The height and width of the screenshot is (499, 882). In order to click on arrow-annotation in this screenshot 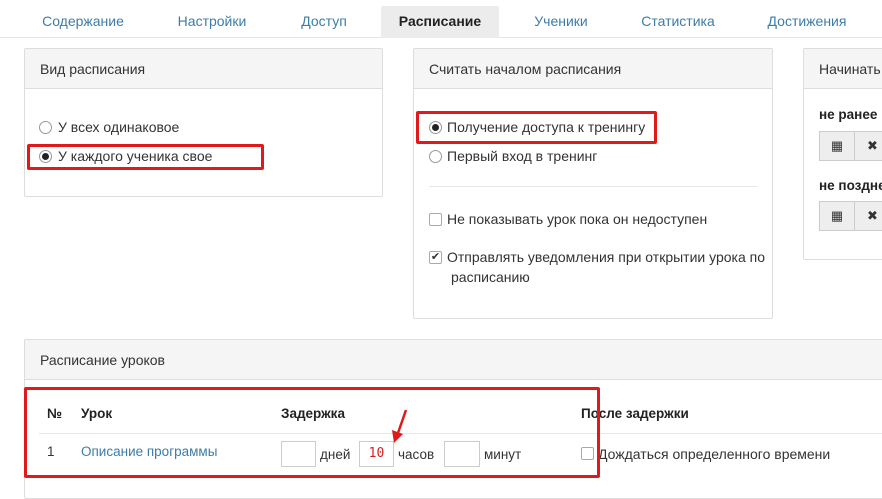, I will do `click(400, 426)`.